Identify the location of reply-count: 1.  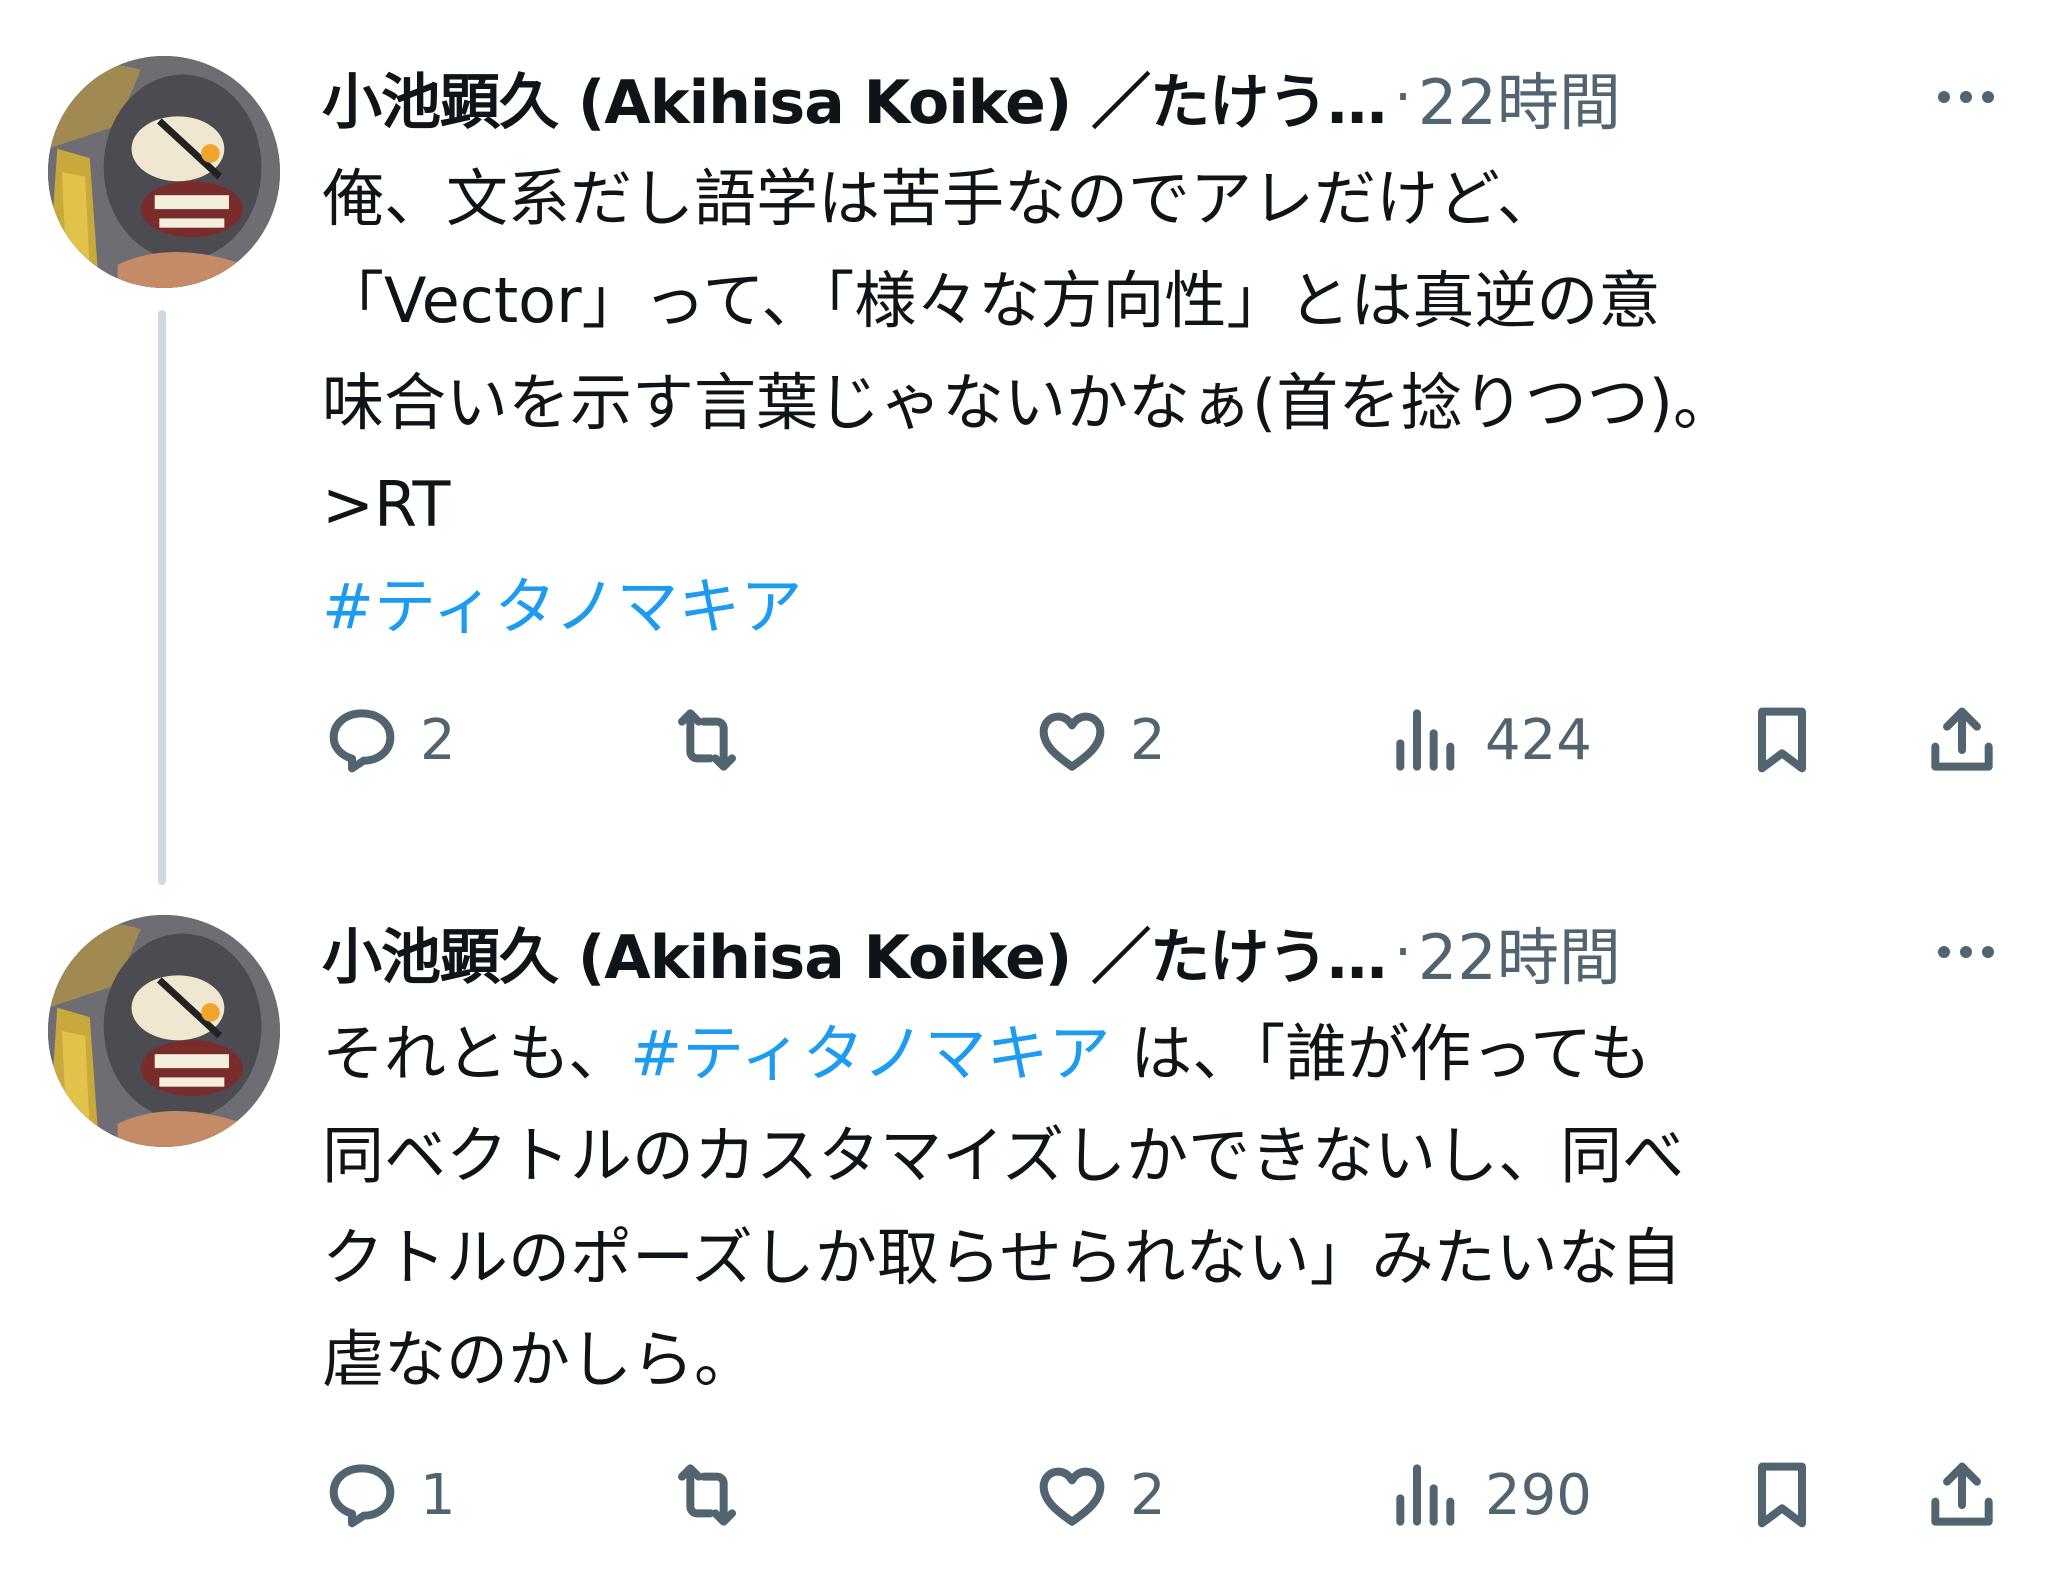
(438, 1495).